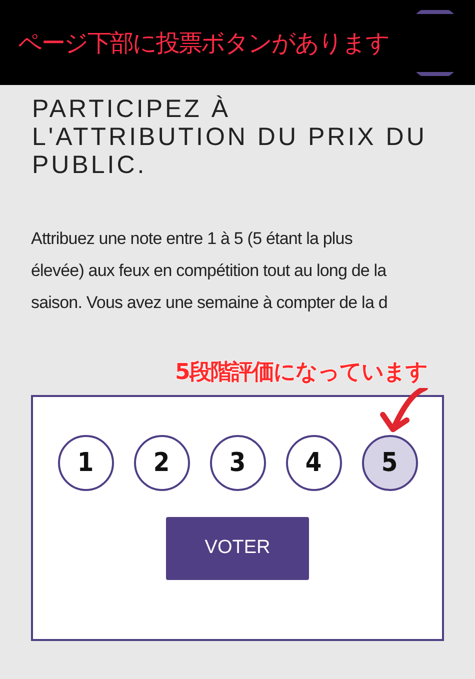 The image size is (475, 679). Describe the element at coordinates (238, 463) in the screenshot. I see `rating-option: 3` at that location.